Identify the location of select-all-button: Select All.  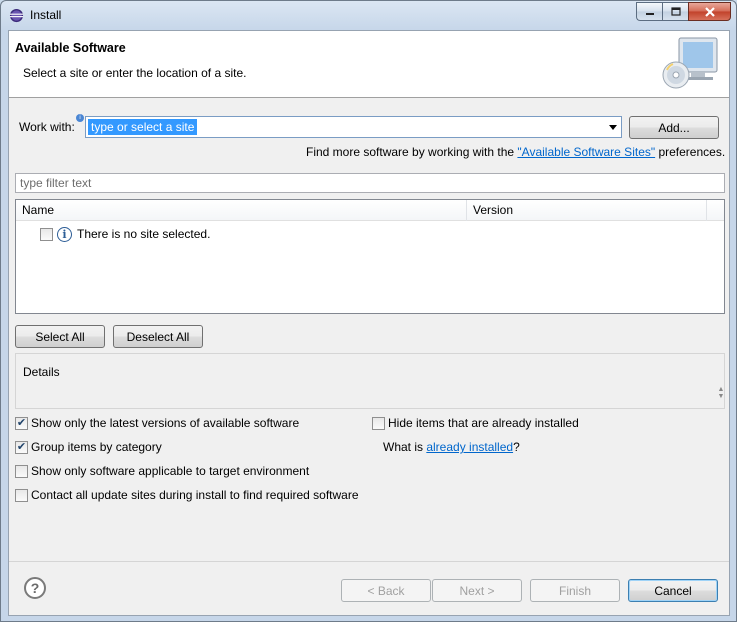
(60, 336).